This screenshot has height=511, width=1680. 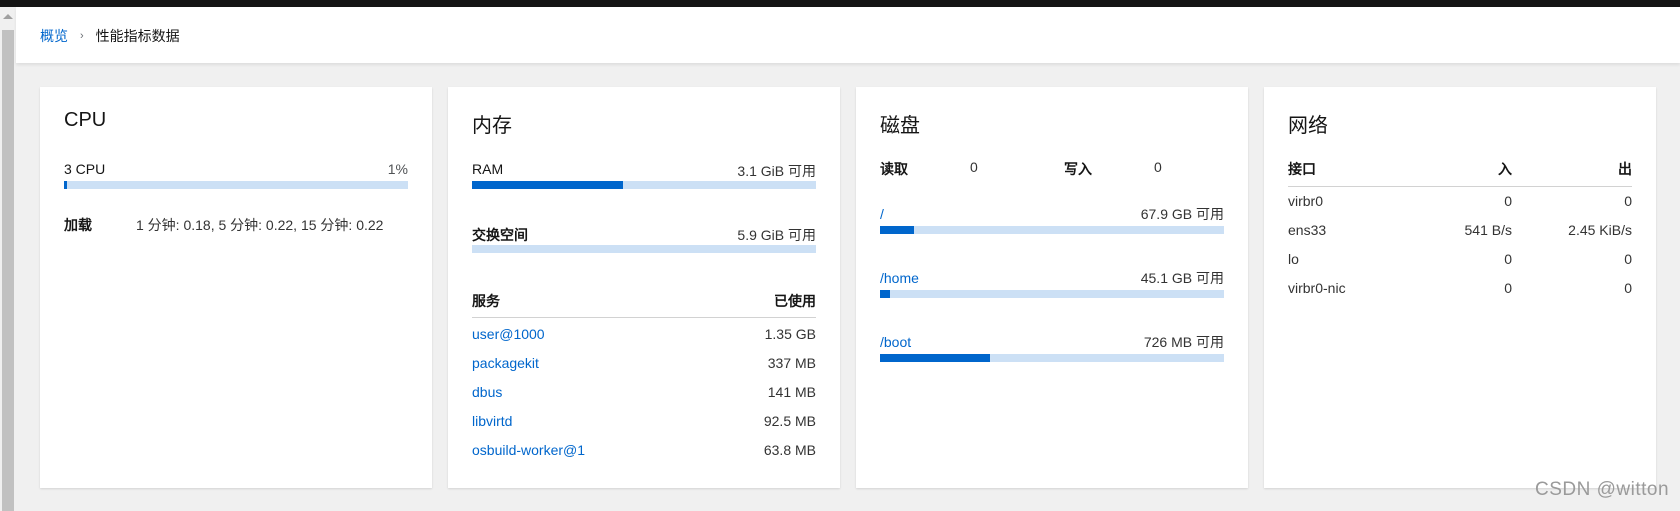 What do you see at coordinates (66, 185) in the screenshot?
I see `cpu-usage-bar-fill` at bounding box center [66, 185].